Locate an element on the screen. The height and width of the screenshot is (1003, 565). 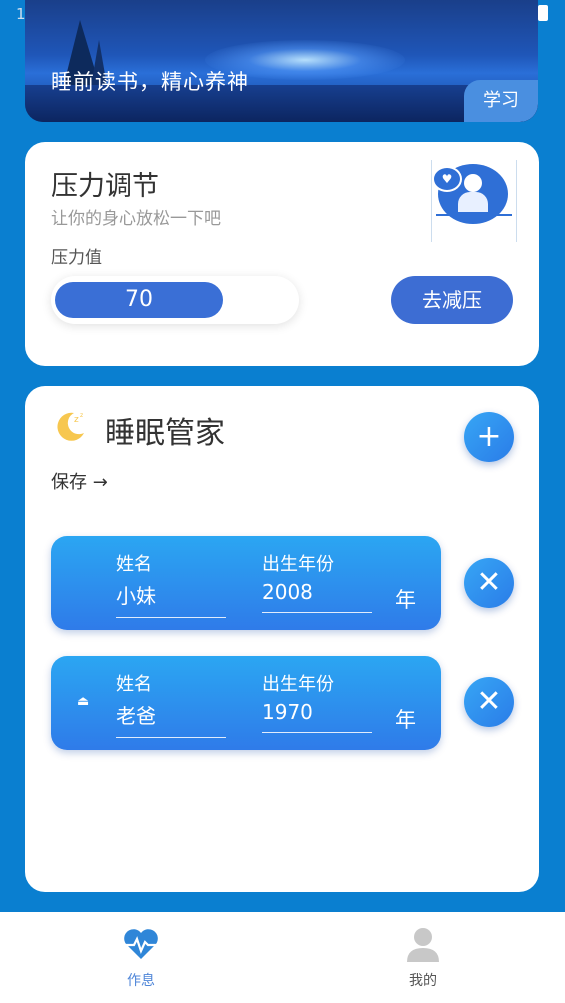
bottom-tab-bar: 作息 我的 is located at coordinates (282, 957).